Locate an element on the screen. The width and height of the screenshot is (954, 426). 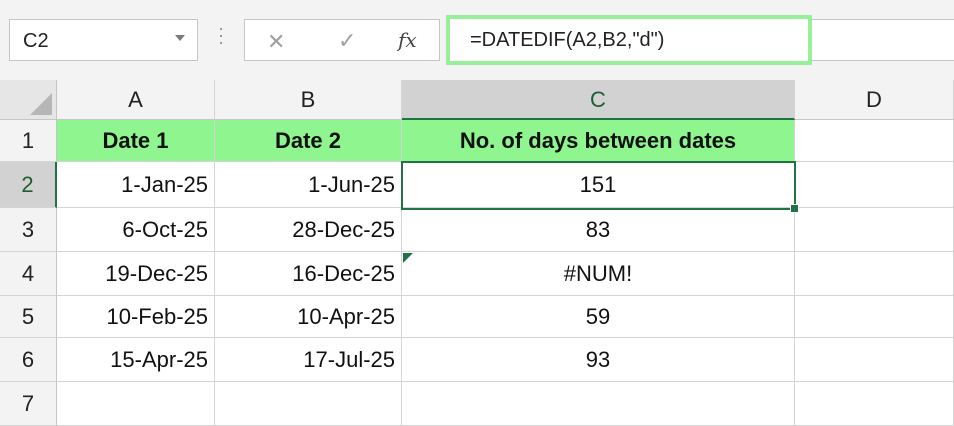
cell-a7 is located at coordinates (136, 404).